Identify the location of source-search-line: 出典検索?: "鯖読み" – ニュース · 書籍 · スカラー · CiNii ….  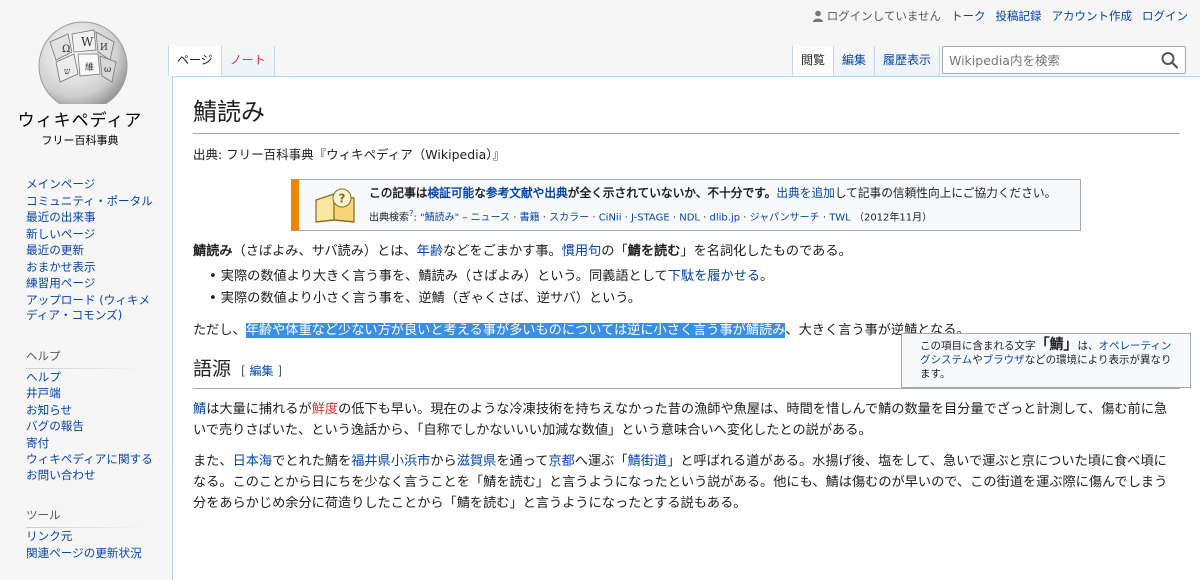
(651, 216).